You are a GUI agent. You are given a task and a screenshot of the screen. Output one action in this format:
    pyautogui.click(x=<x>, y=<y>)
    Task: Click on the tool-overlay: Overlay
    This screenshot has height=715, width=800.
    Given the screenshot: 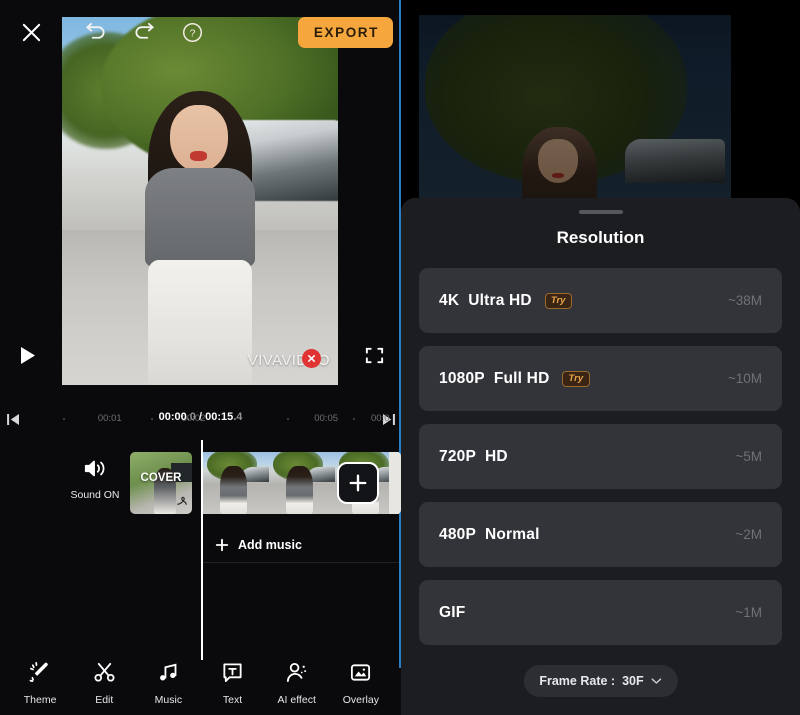 What is the action you would take?
    pyautogui.click(x=361, y=683)
    